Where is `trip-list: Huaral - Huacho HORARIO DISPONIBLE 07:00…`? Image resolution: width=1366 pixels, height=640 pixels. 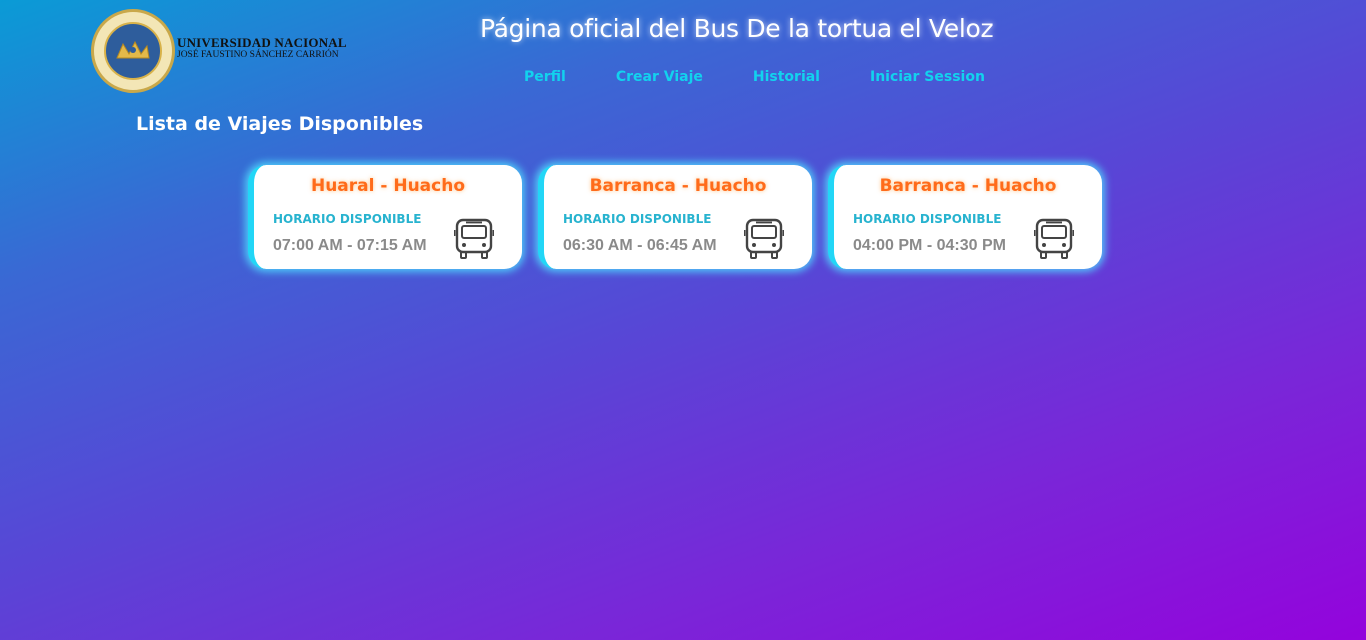 trip-list: Huaral - Huacho HORARIO DISPONIBLE 07:00… is located at coordinates (683, 217).